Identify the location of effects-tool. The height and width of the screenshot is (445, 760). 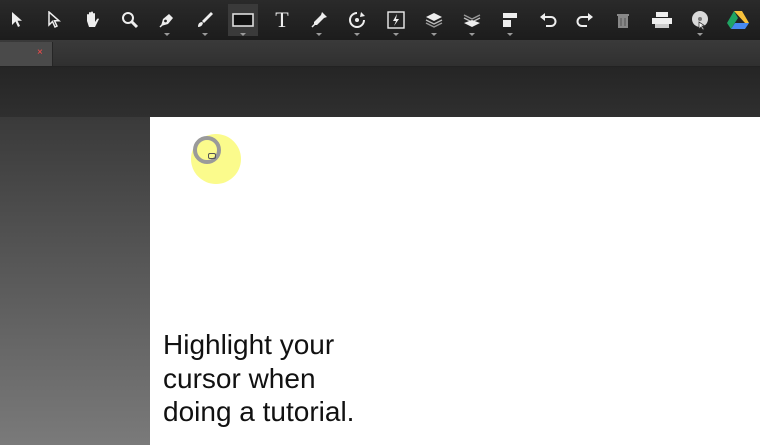
(396, 20).